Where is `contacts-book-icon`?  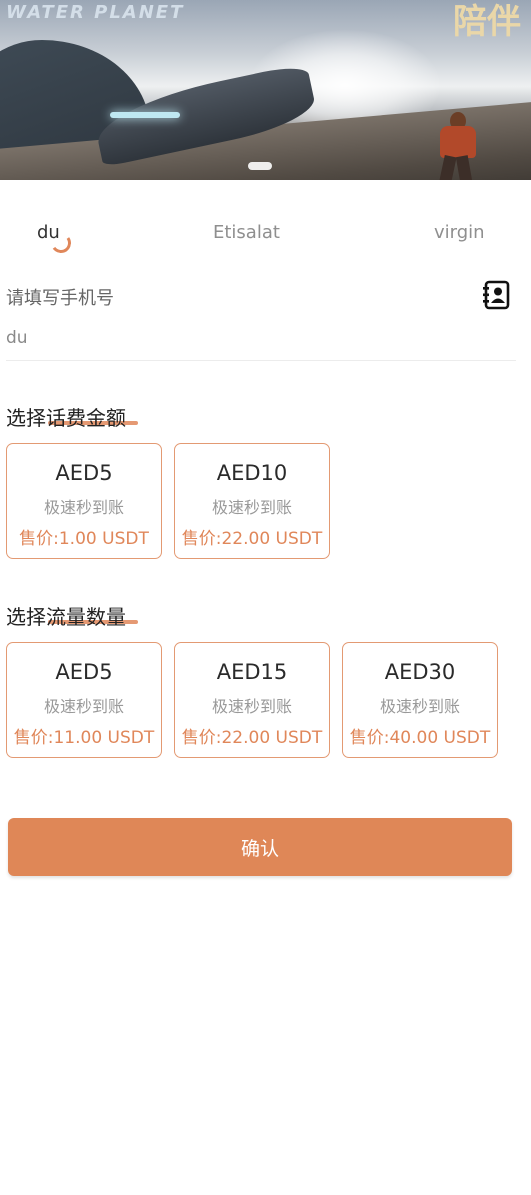 contacts-book-icon is located at coordinates (496, 295).